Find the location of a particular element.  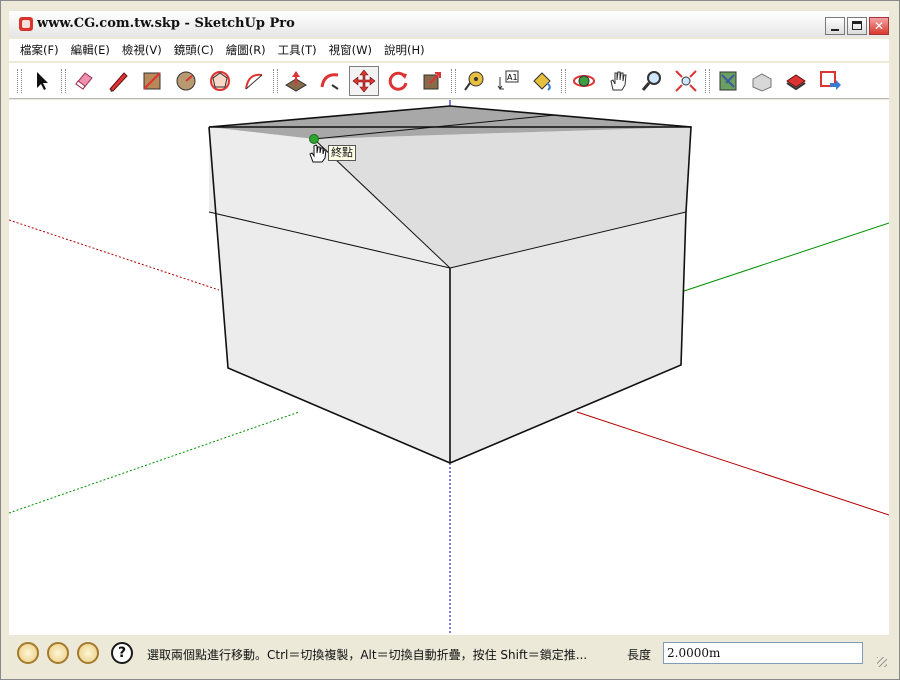

window-title: www.CG.com.tw.skp - SketchUp Pro is located at coordinates (166, 23).